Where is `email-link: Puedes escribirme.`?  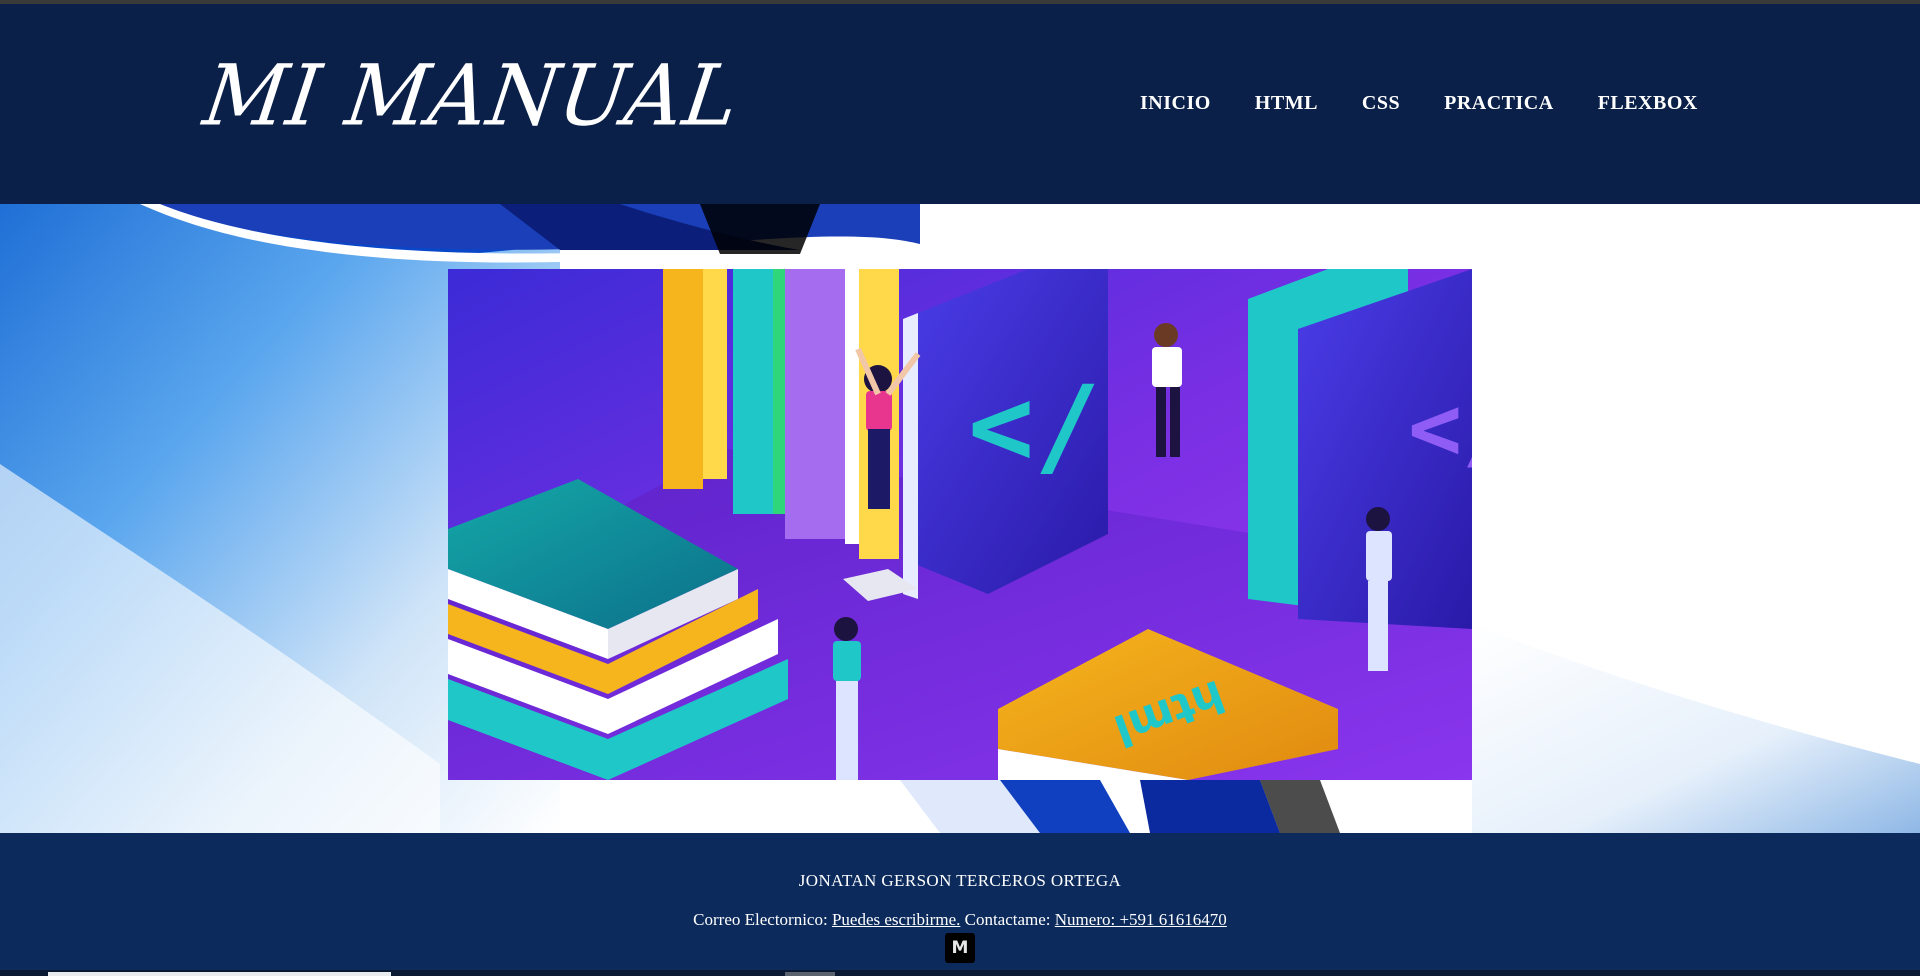 email-link: Puedes escribirme. is located at coordinates (896, 919).